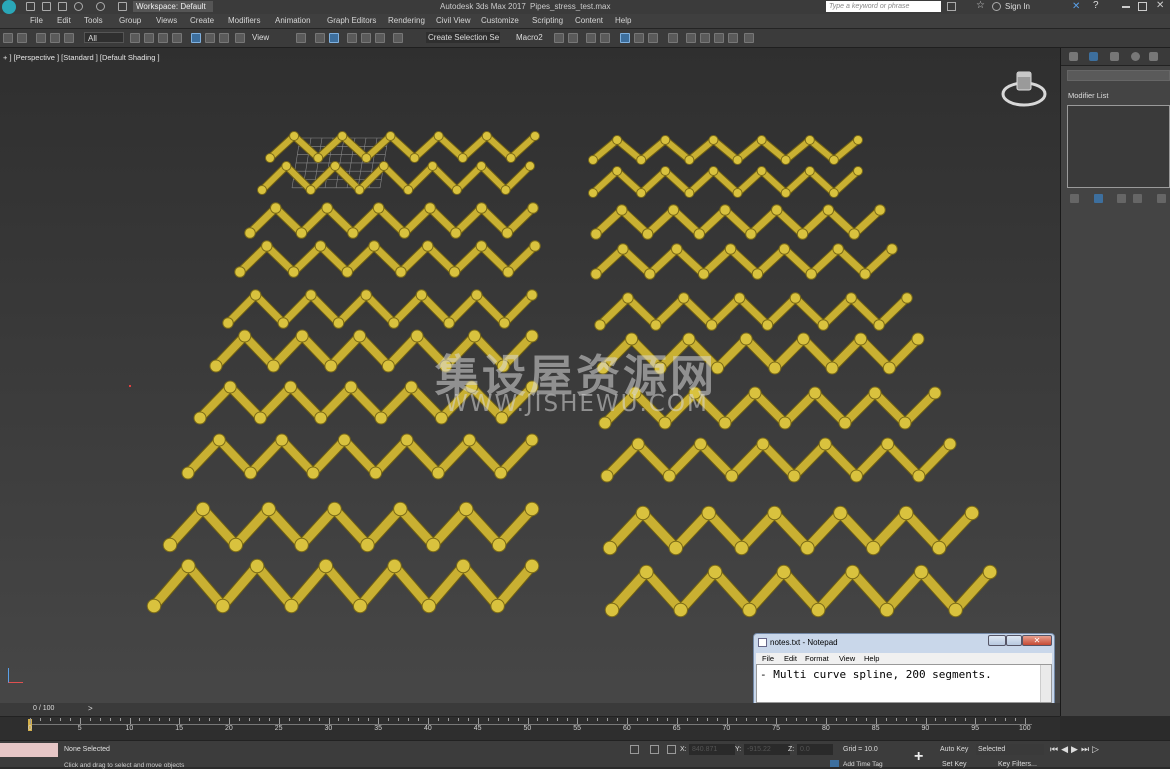 Image resolution: width=1170 pixels, height=769 pixels. What do you see at coordinates (997, 640) in the screenshot?
I see `notepad-minimize-button` at bounding box center [997, 640].